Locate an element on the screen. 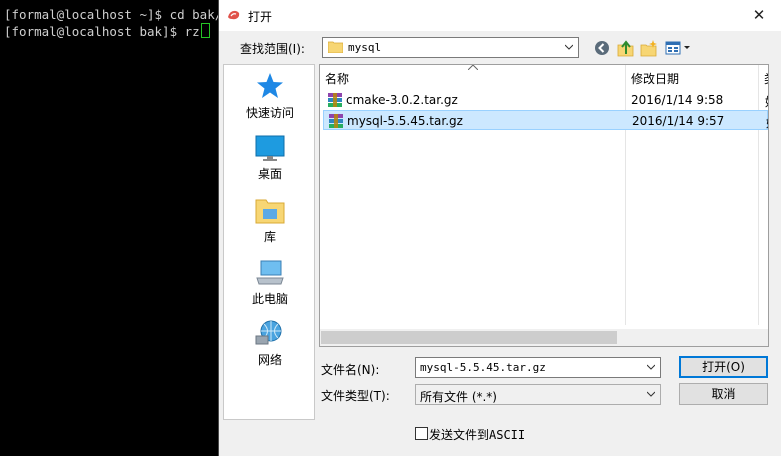 The height and width of the screenshot is (456, 781). place-this-pc: 此电脑 is located at coordinates (270, 282).